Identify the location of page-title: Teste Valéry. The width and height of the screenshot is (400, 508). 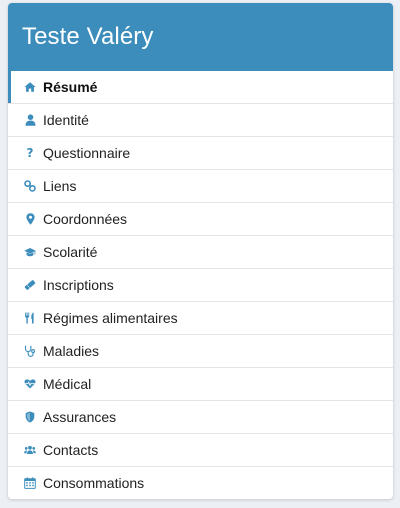
(88, 36).